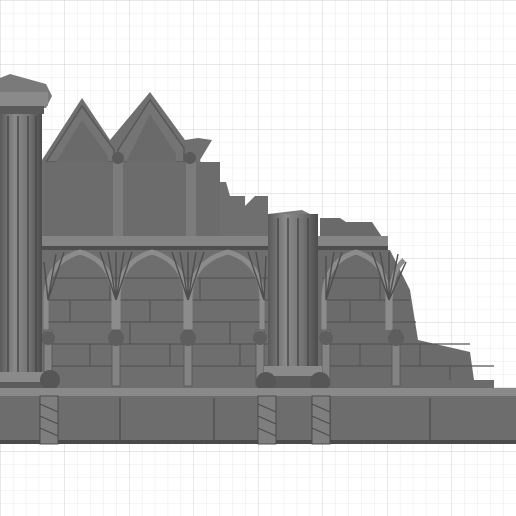  Describe the element at coordinates (156, 320) in the screenshot. I see `arcade-wall` at that location.